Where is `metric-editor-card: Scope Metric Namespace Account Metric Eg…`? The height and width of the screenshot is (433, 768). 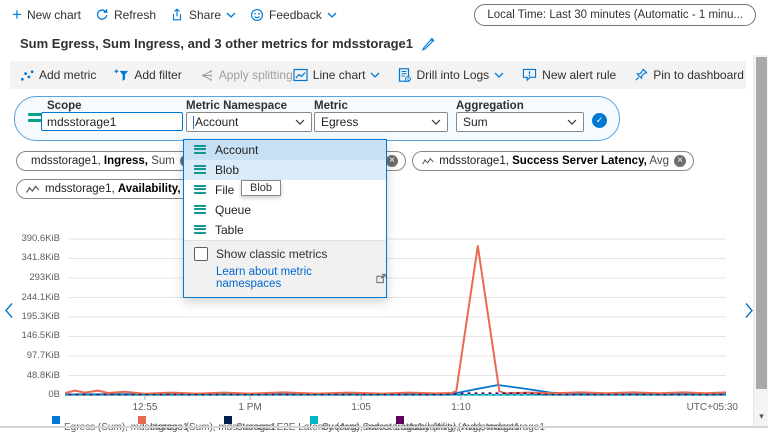 metric-editor-card: Scope Metric Namespace Account Metric Eg… is located at coordinates (317, 118).